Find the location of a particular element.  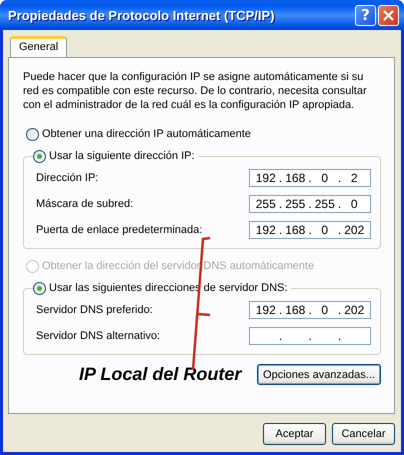

radio-button is located at coordinates (32, 134).